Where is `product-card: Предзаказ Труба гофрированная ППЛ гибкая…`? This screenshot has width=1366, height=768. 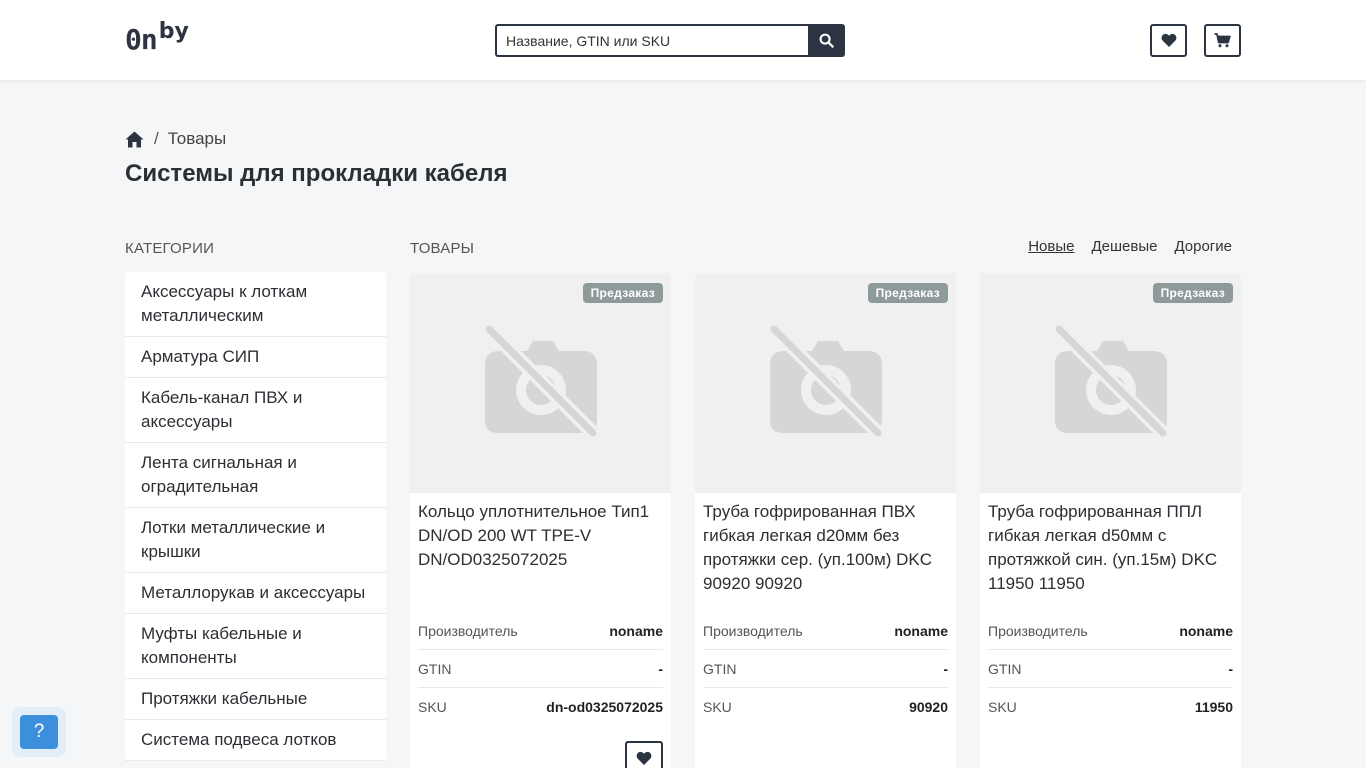 product-card: Предзаказ Труба гофрированная ППЛ гибкая… is located at coordinates (1110, 520).